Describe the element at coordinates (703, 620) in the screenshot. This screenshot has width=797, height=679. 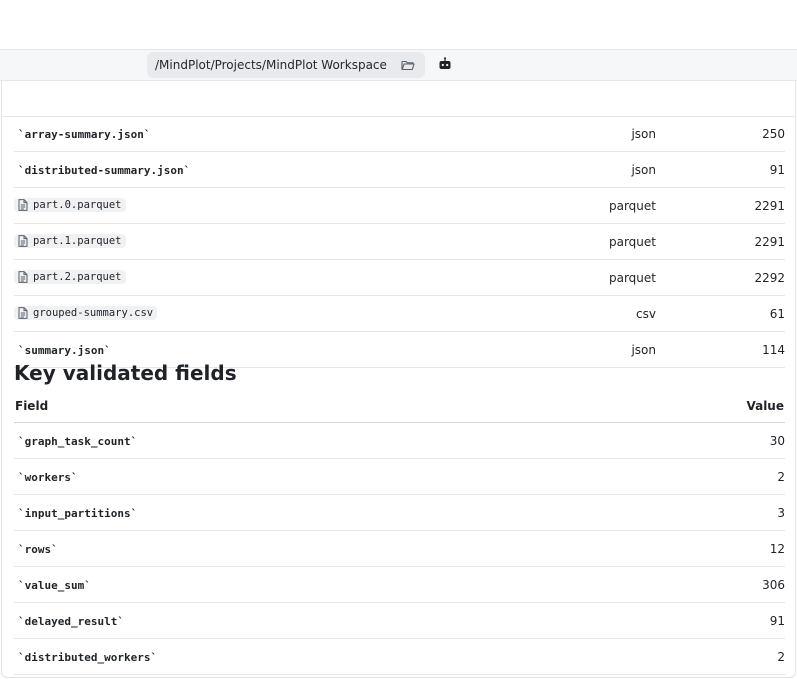
I see `field-value: 91` at that location.